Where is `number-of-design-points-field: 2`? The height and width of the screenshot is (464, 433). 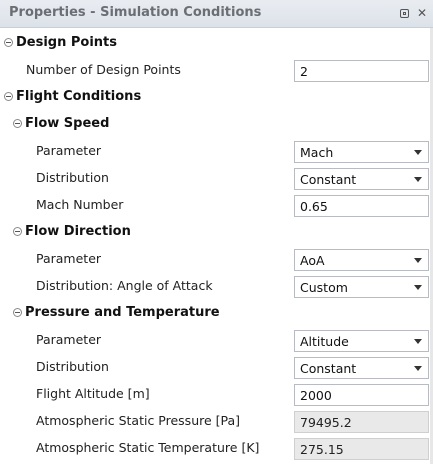
number-of-design-points-field: 2 is located at coordinates (361, 71).